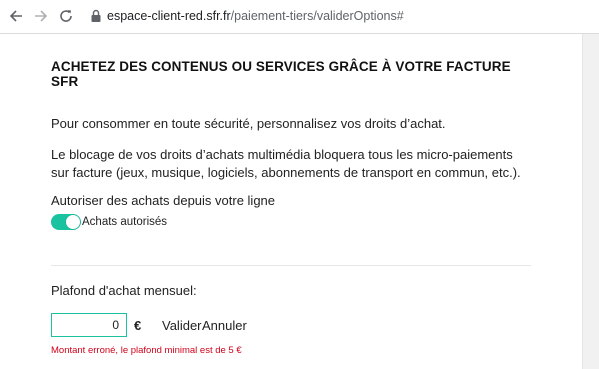 The width and height of the screenshot is (599, 369). I want to click on forward-button, so click(41, 16).